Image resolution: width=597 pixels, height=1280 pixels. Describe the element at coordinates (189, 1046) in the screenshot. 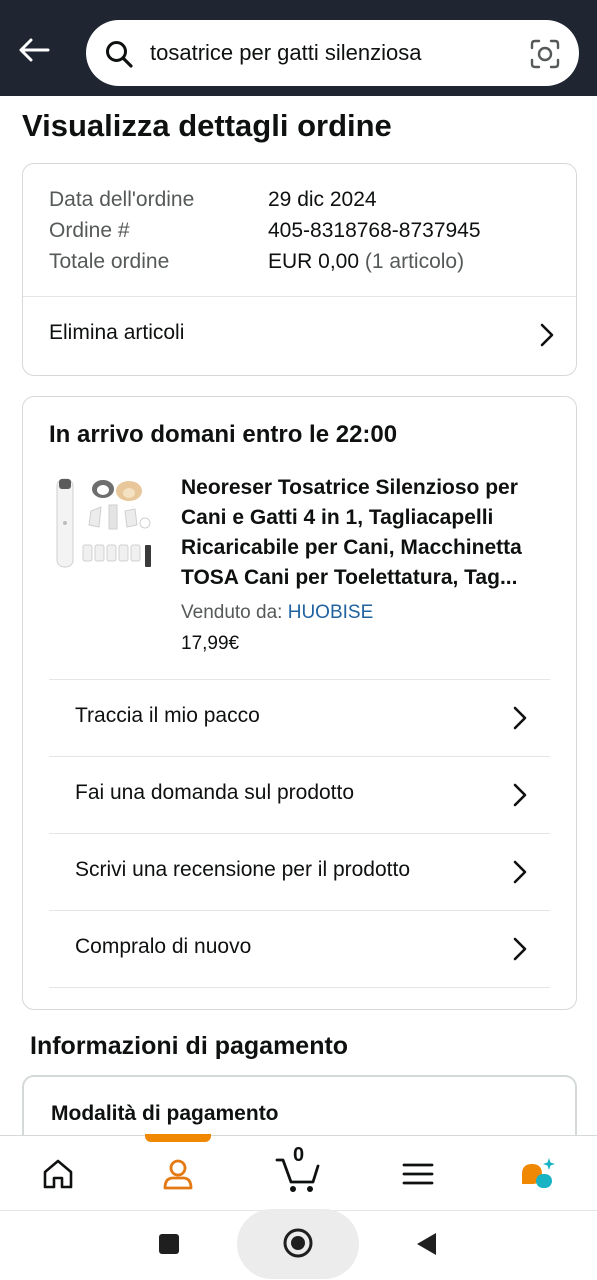

I see `payment-section-title: Informazioni di pagamento` at that location.